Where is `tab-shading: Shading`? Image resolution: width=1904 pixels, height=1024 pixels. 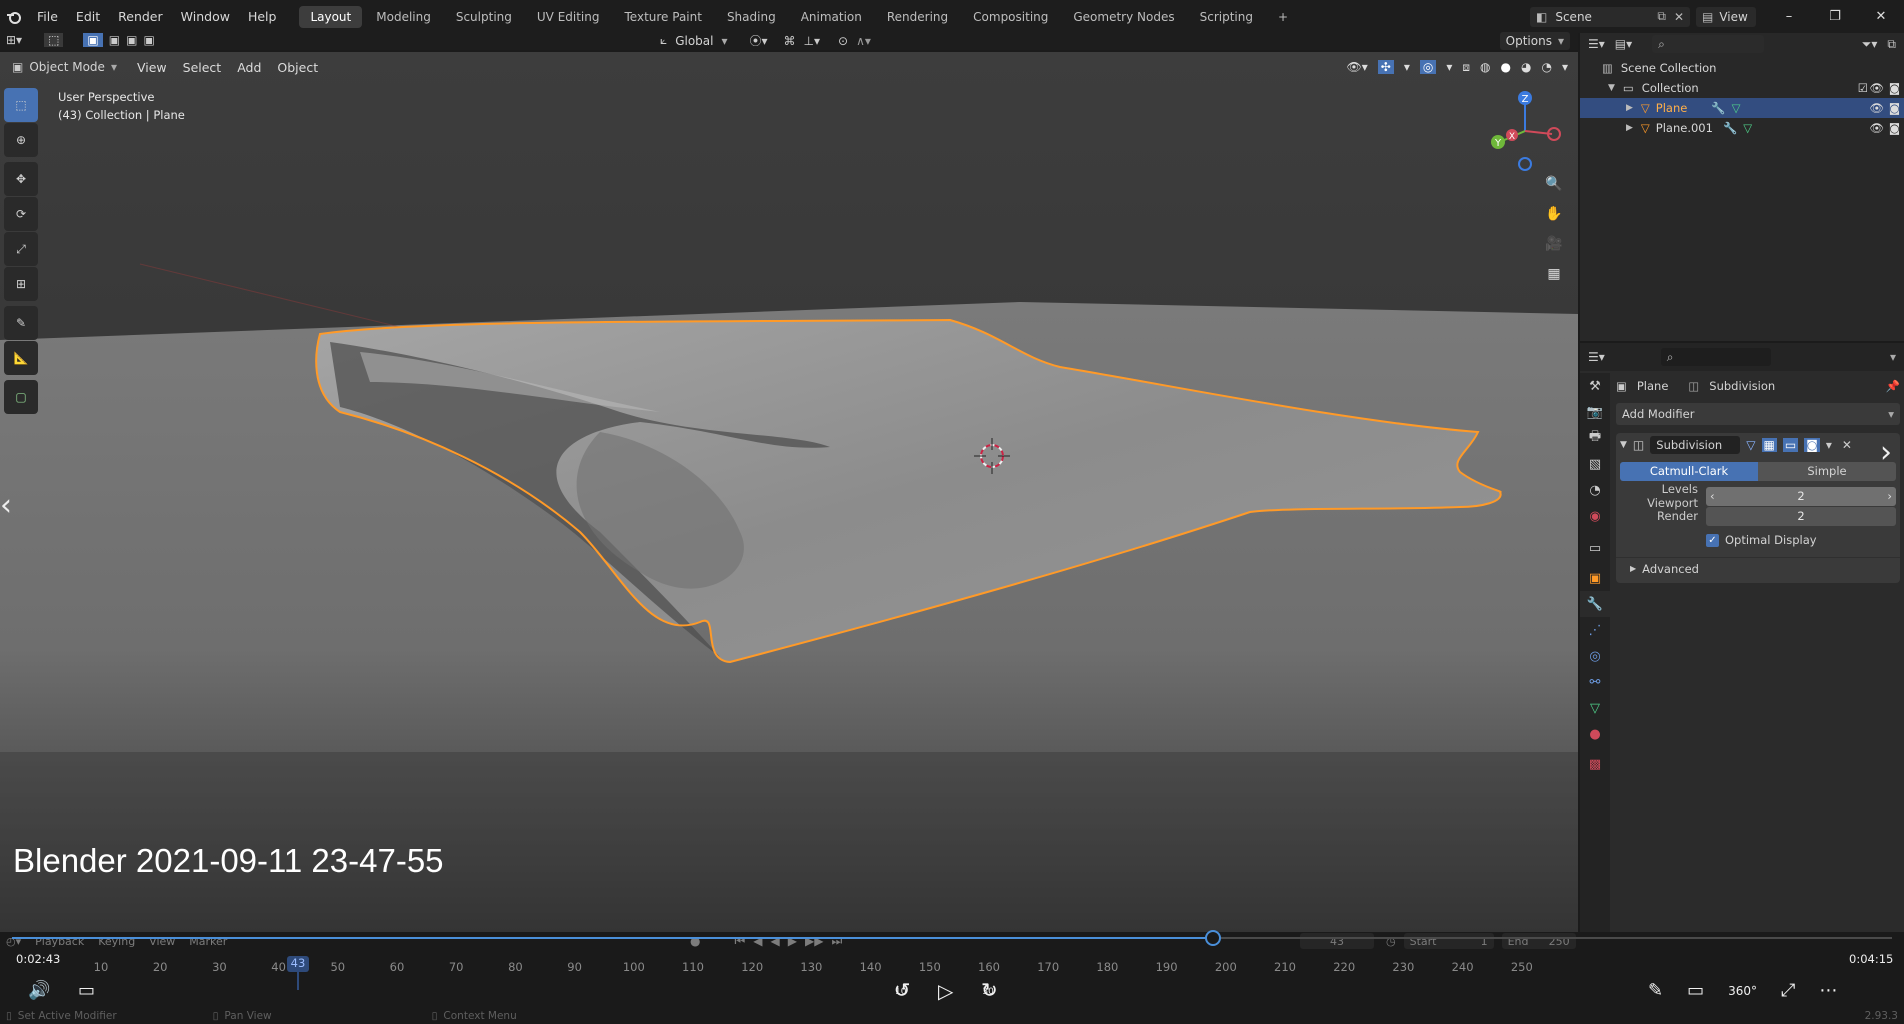 tab-shading: Shading is located at coordinates (751, 17).